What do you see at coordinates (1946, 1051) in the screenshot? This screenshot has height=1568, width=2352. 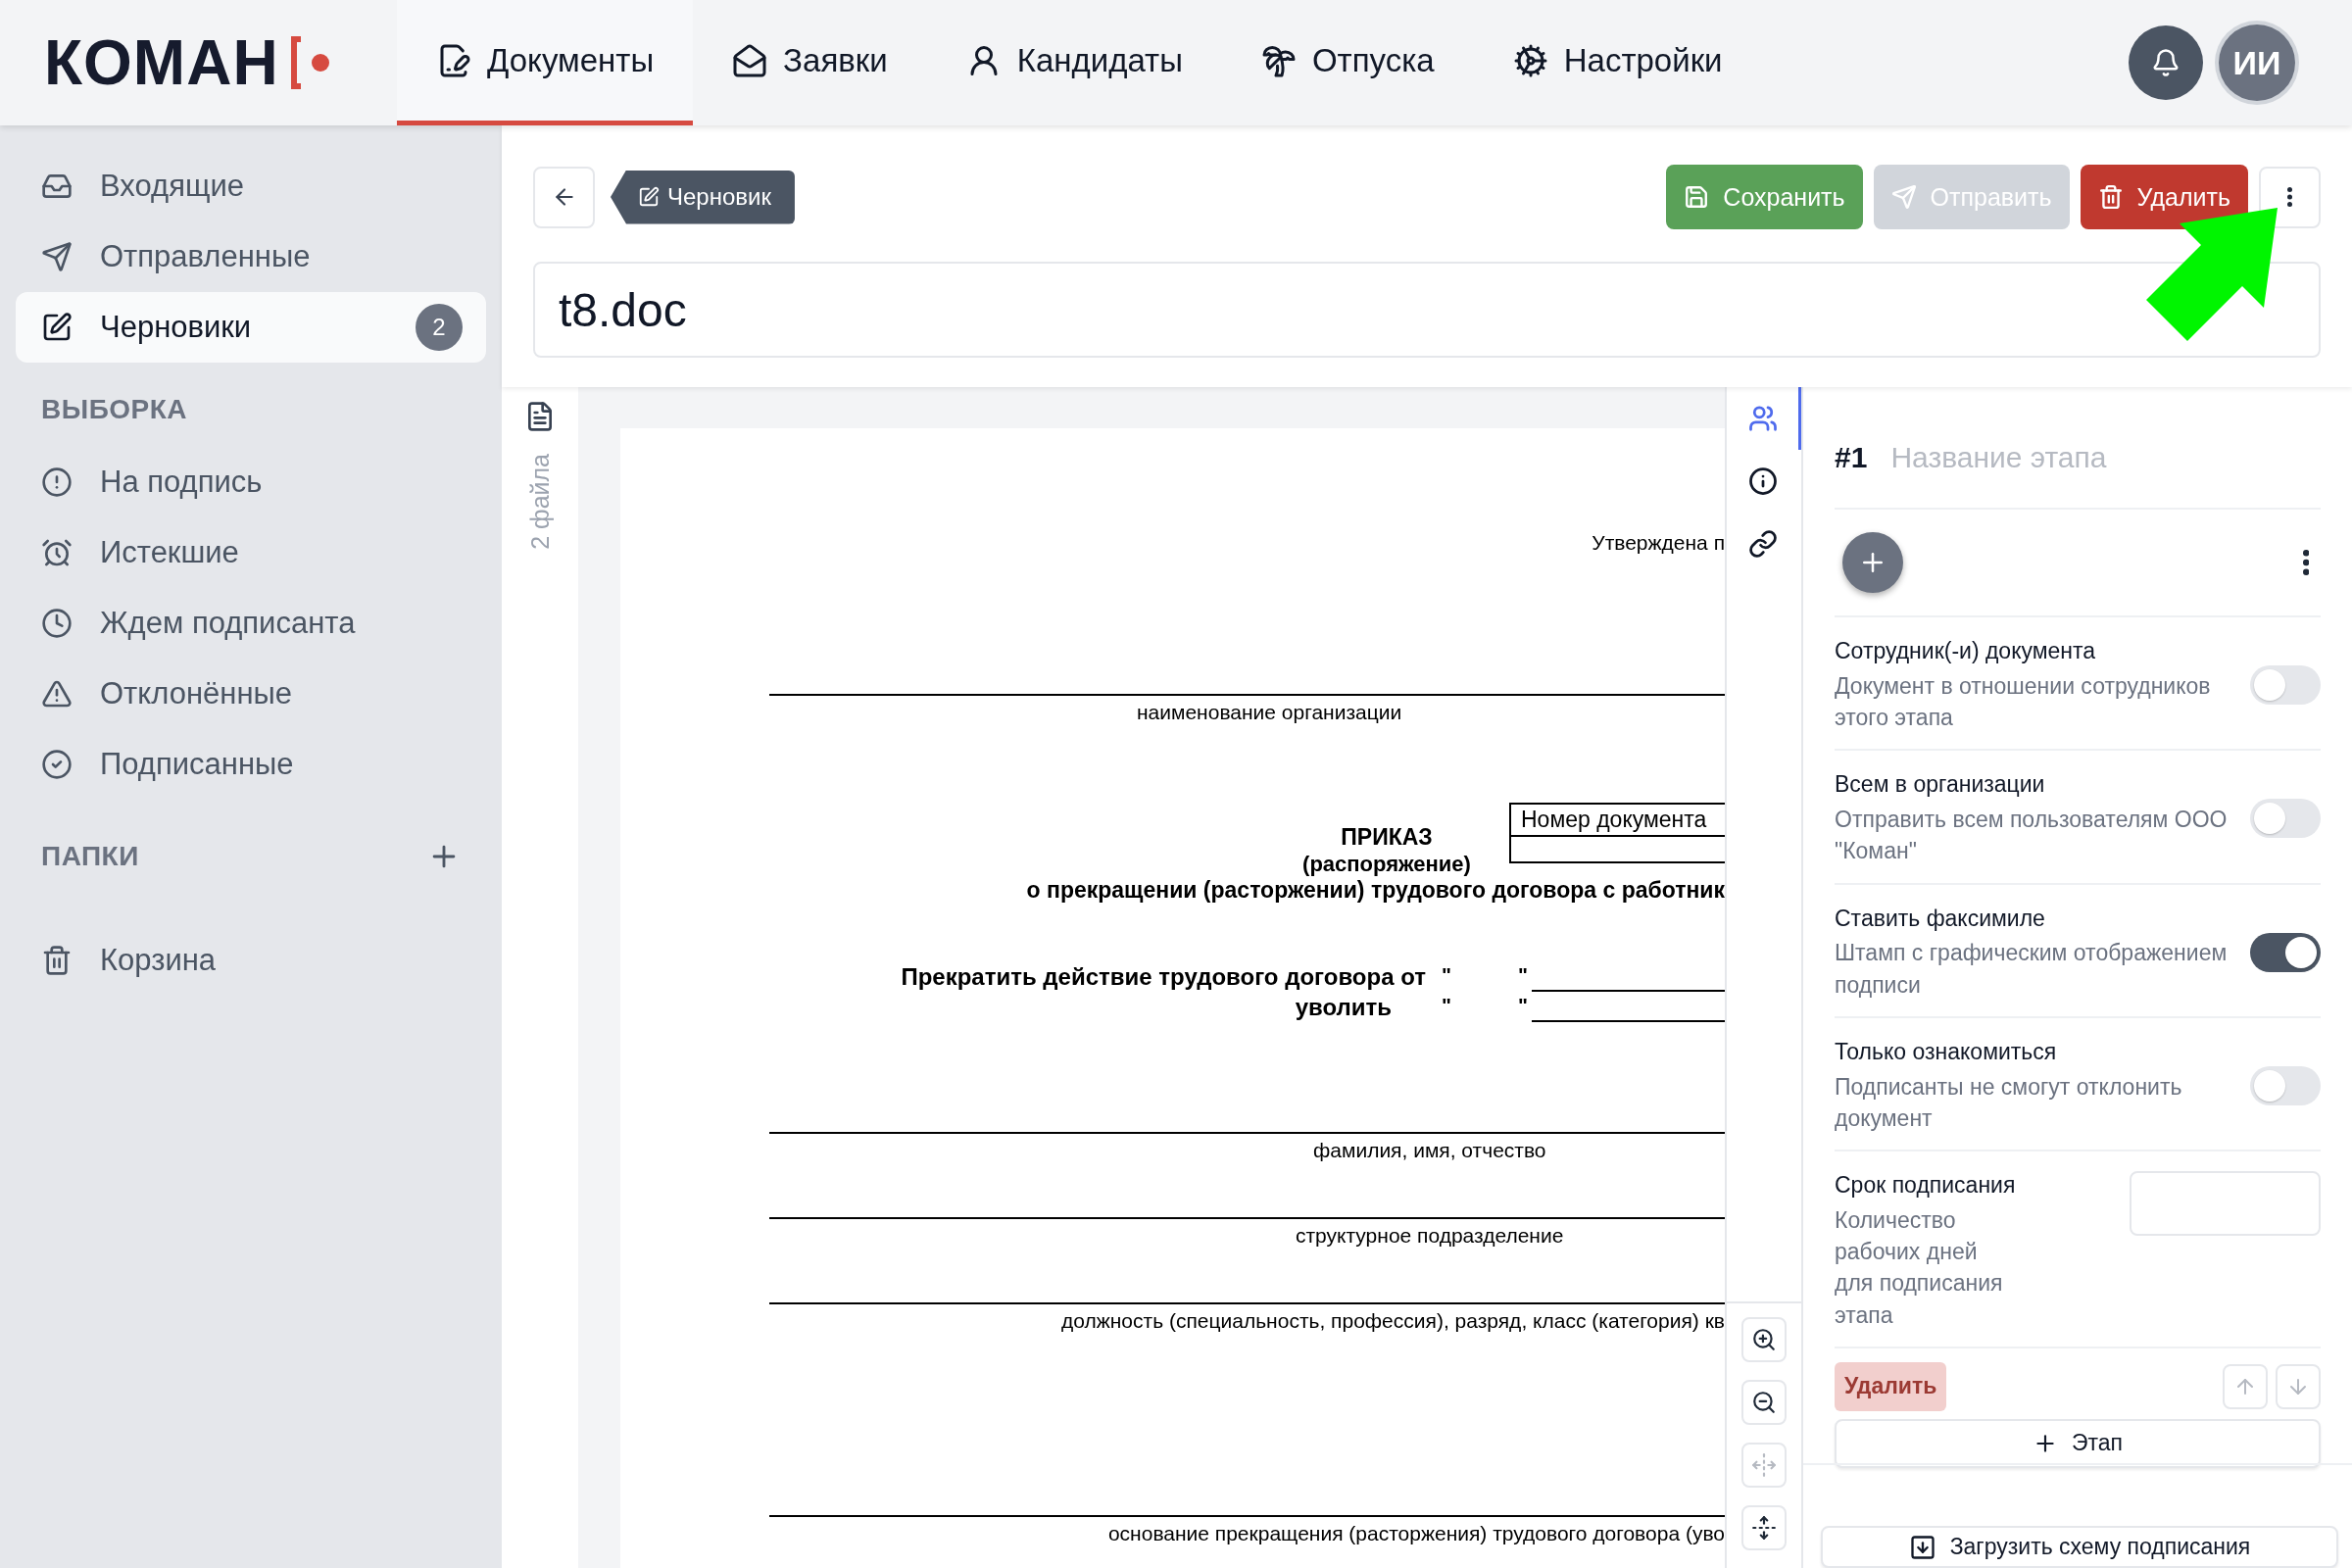 I see `option-title: Только ознакомиться` at bounding box center [1946, 1051].